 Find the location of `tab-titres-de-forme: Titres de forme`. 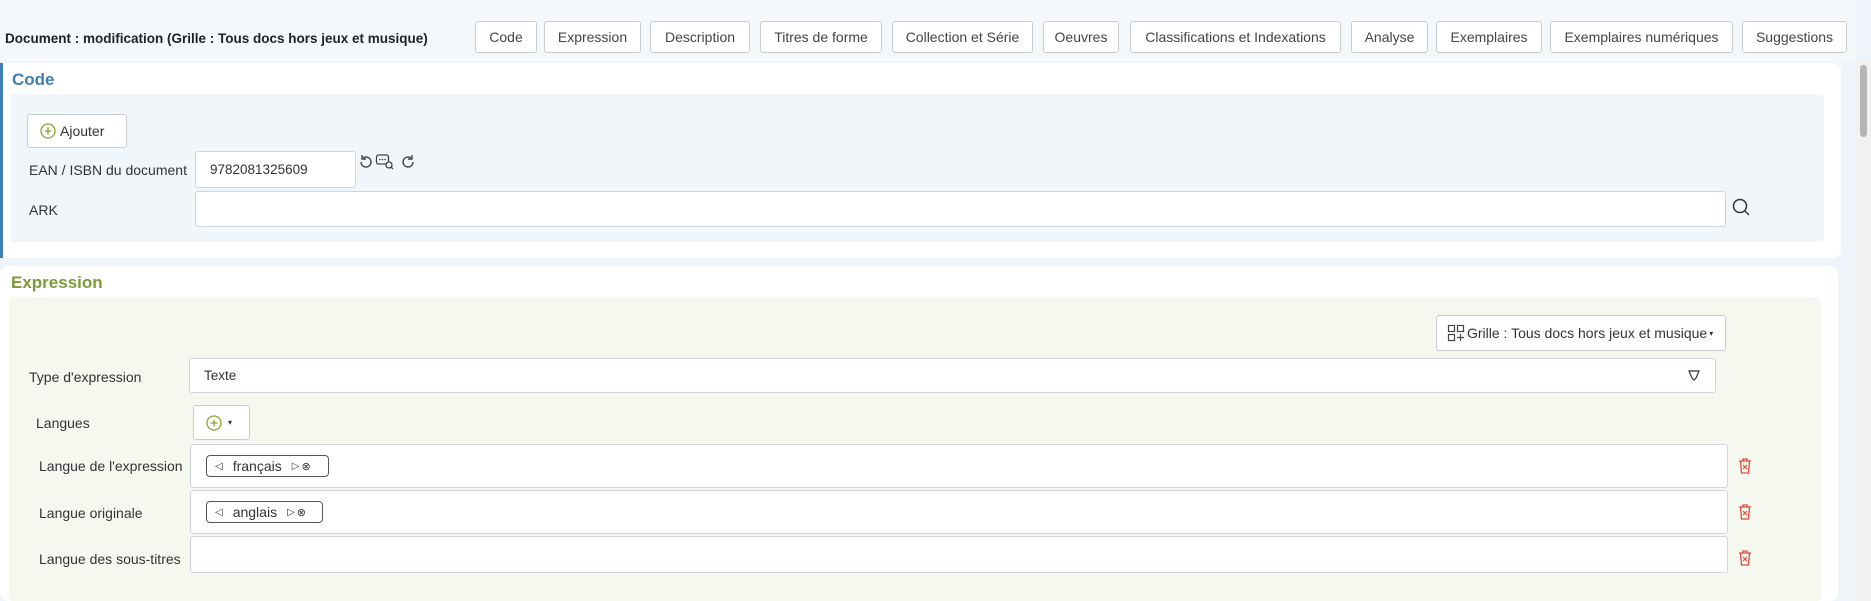

tab-titres-de-forme: Titres de forme is located at coordinates (821, 37).